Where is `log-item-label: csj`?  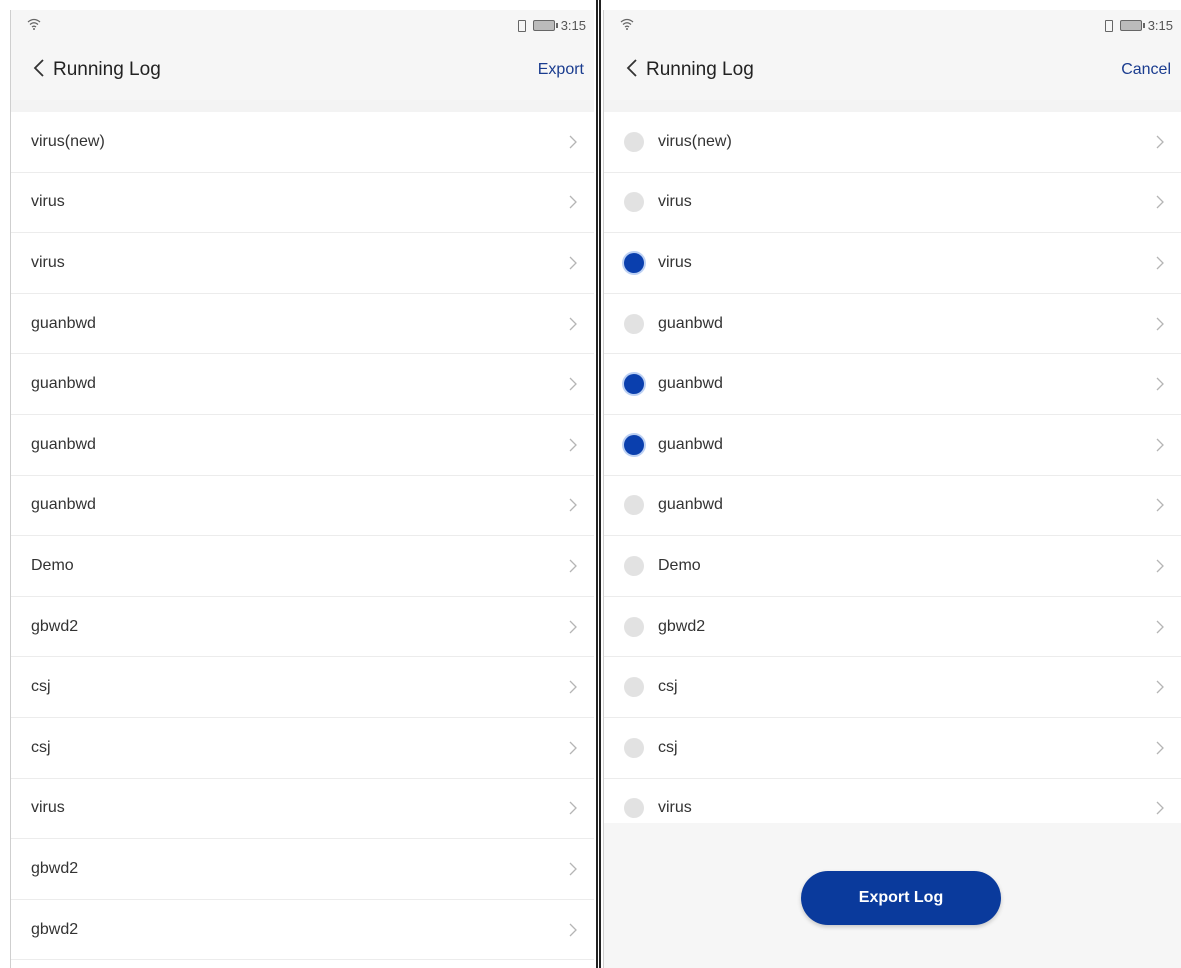 log-item-label: csj is located at coordinates (41, 747).